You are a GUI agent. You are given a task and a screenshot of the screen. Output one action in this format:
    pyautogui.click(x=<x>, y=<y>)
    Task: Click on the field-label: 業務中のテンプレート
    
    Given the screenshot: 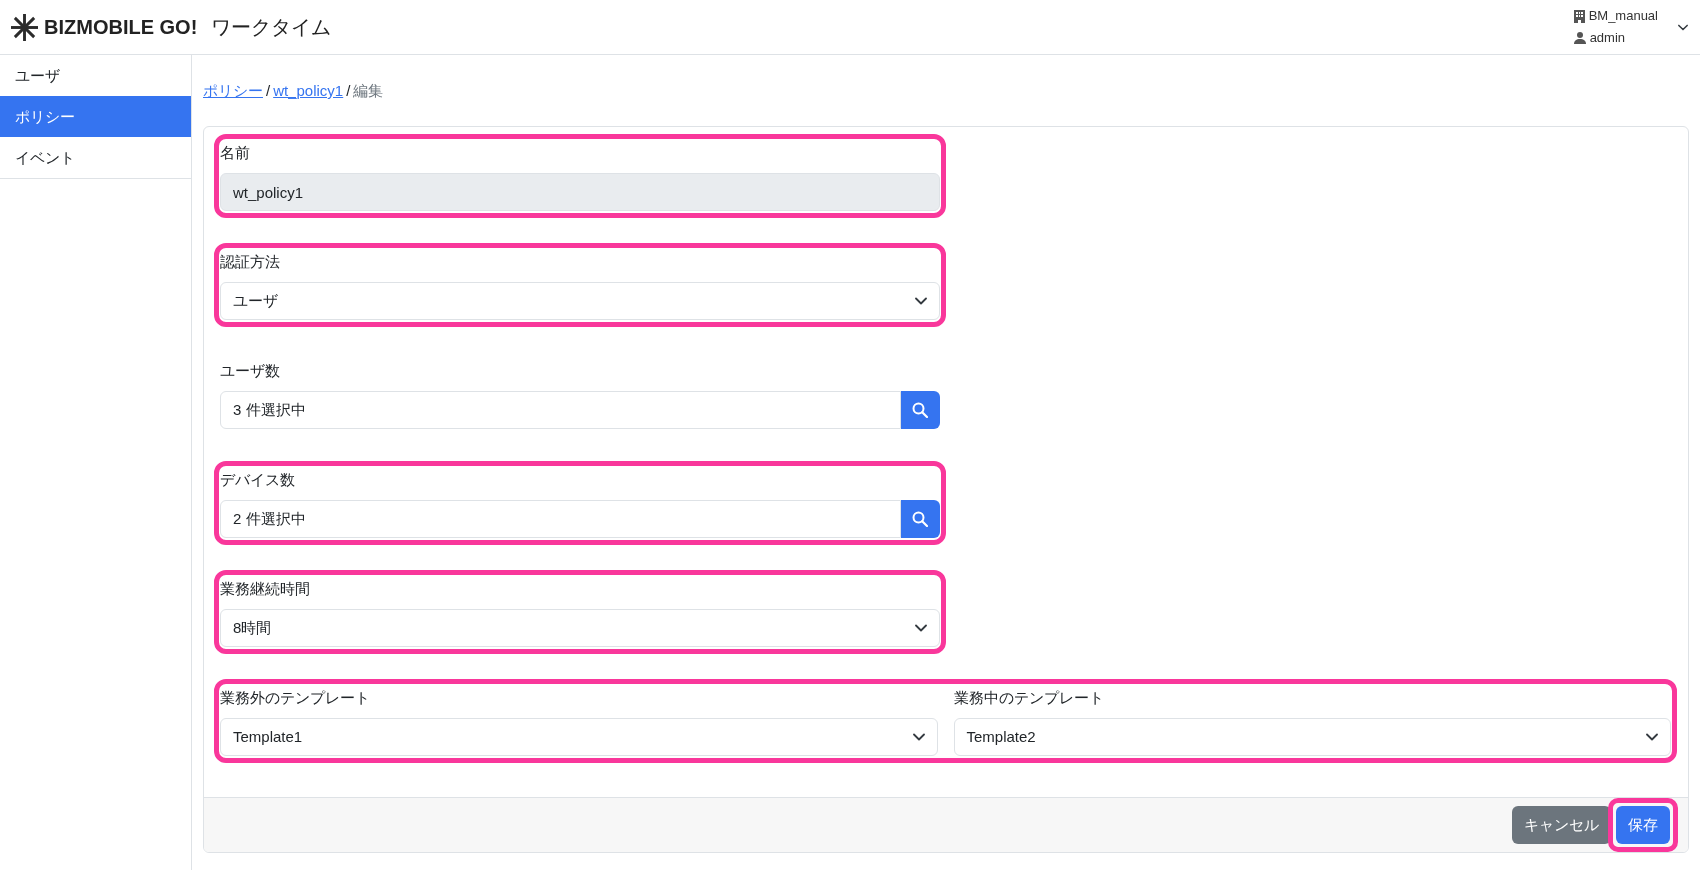 What is the action you would take?
    pyautogui.click(x=1029, y=698)
    